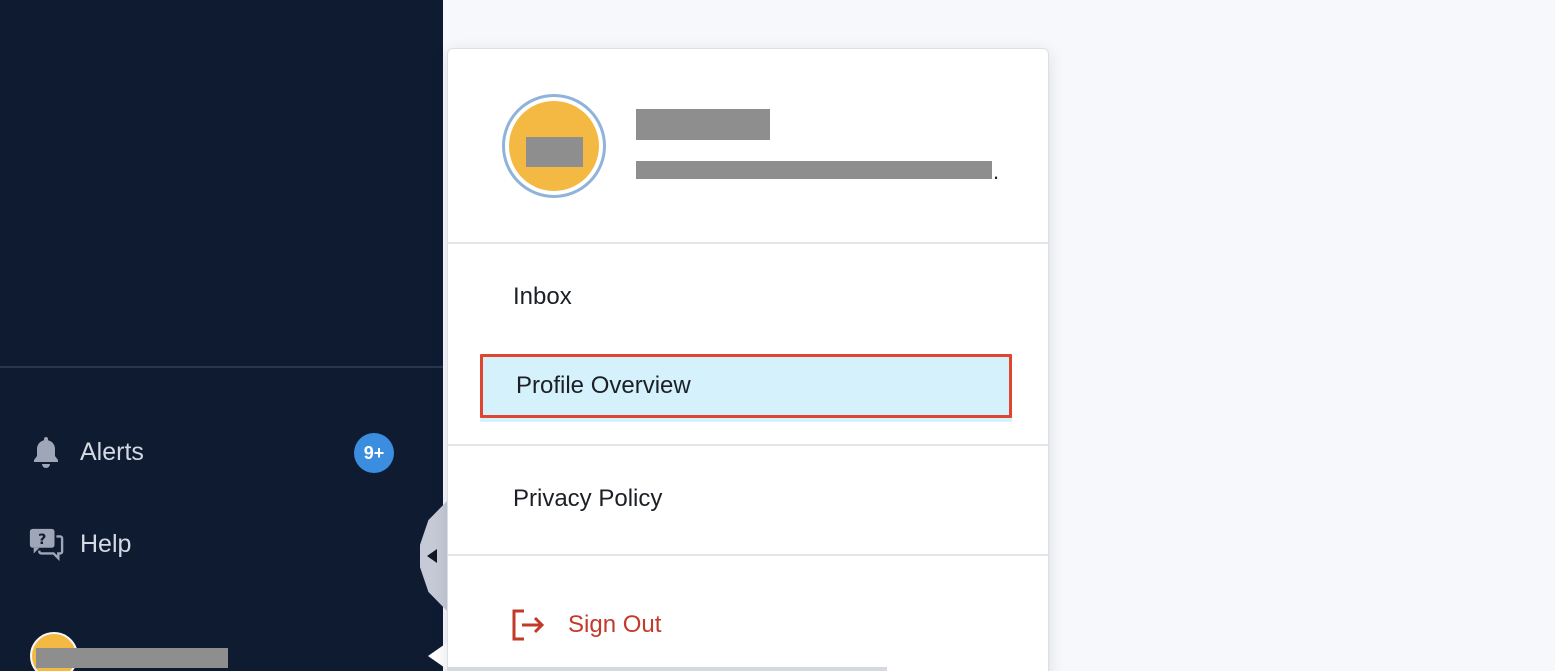  Describe the element at coordinates (46, 452) in the screenshot. I see `bell-icon` at that location.